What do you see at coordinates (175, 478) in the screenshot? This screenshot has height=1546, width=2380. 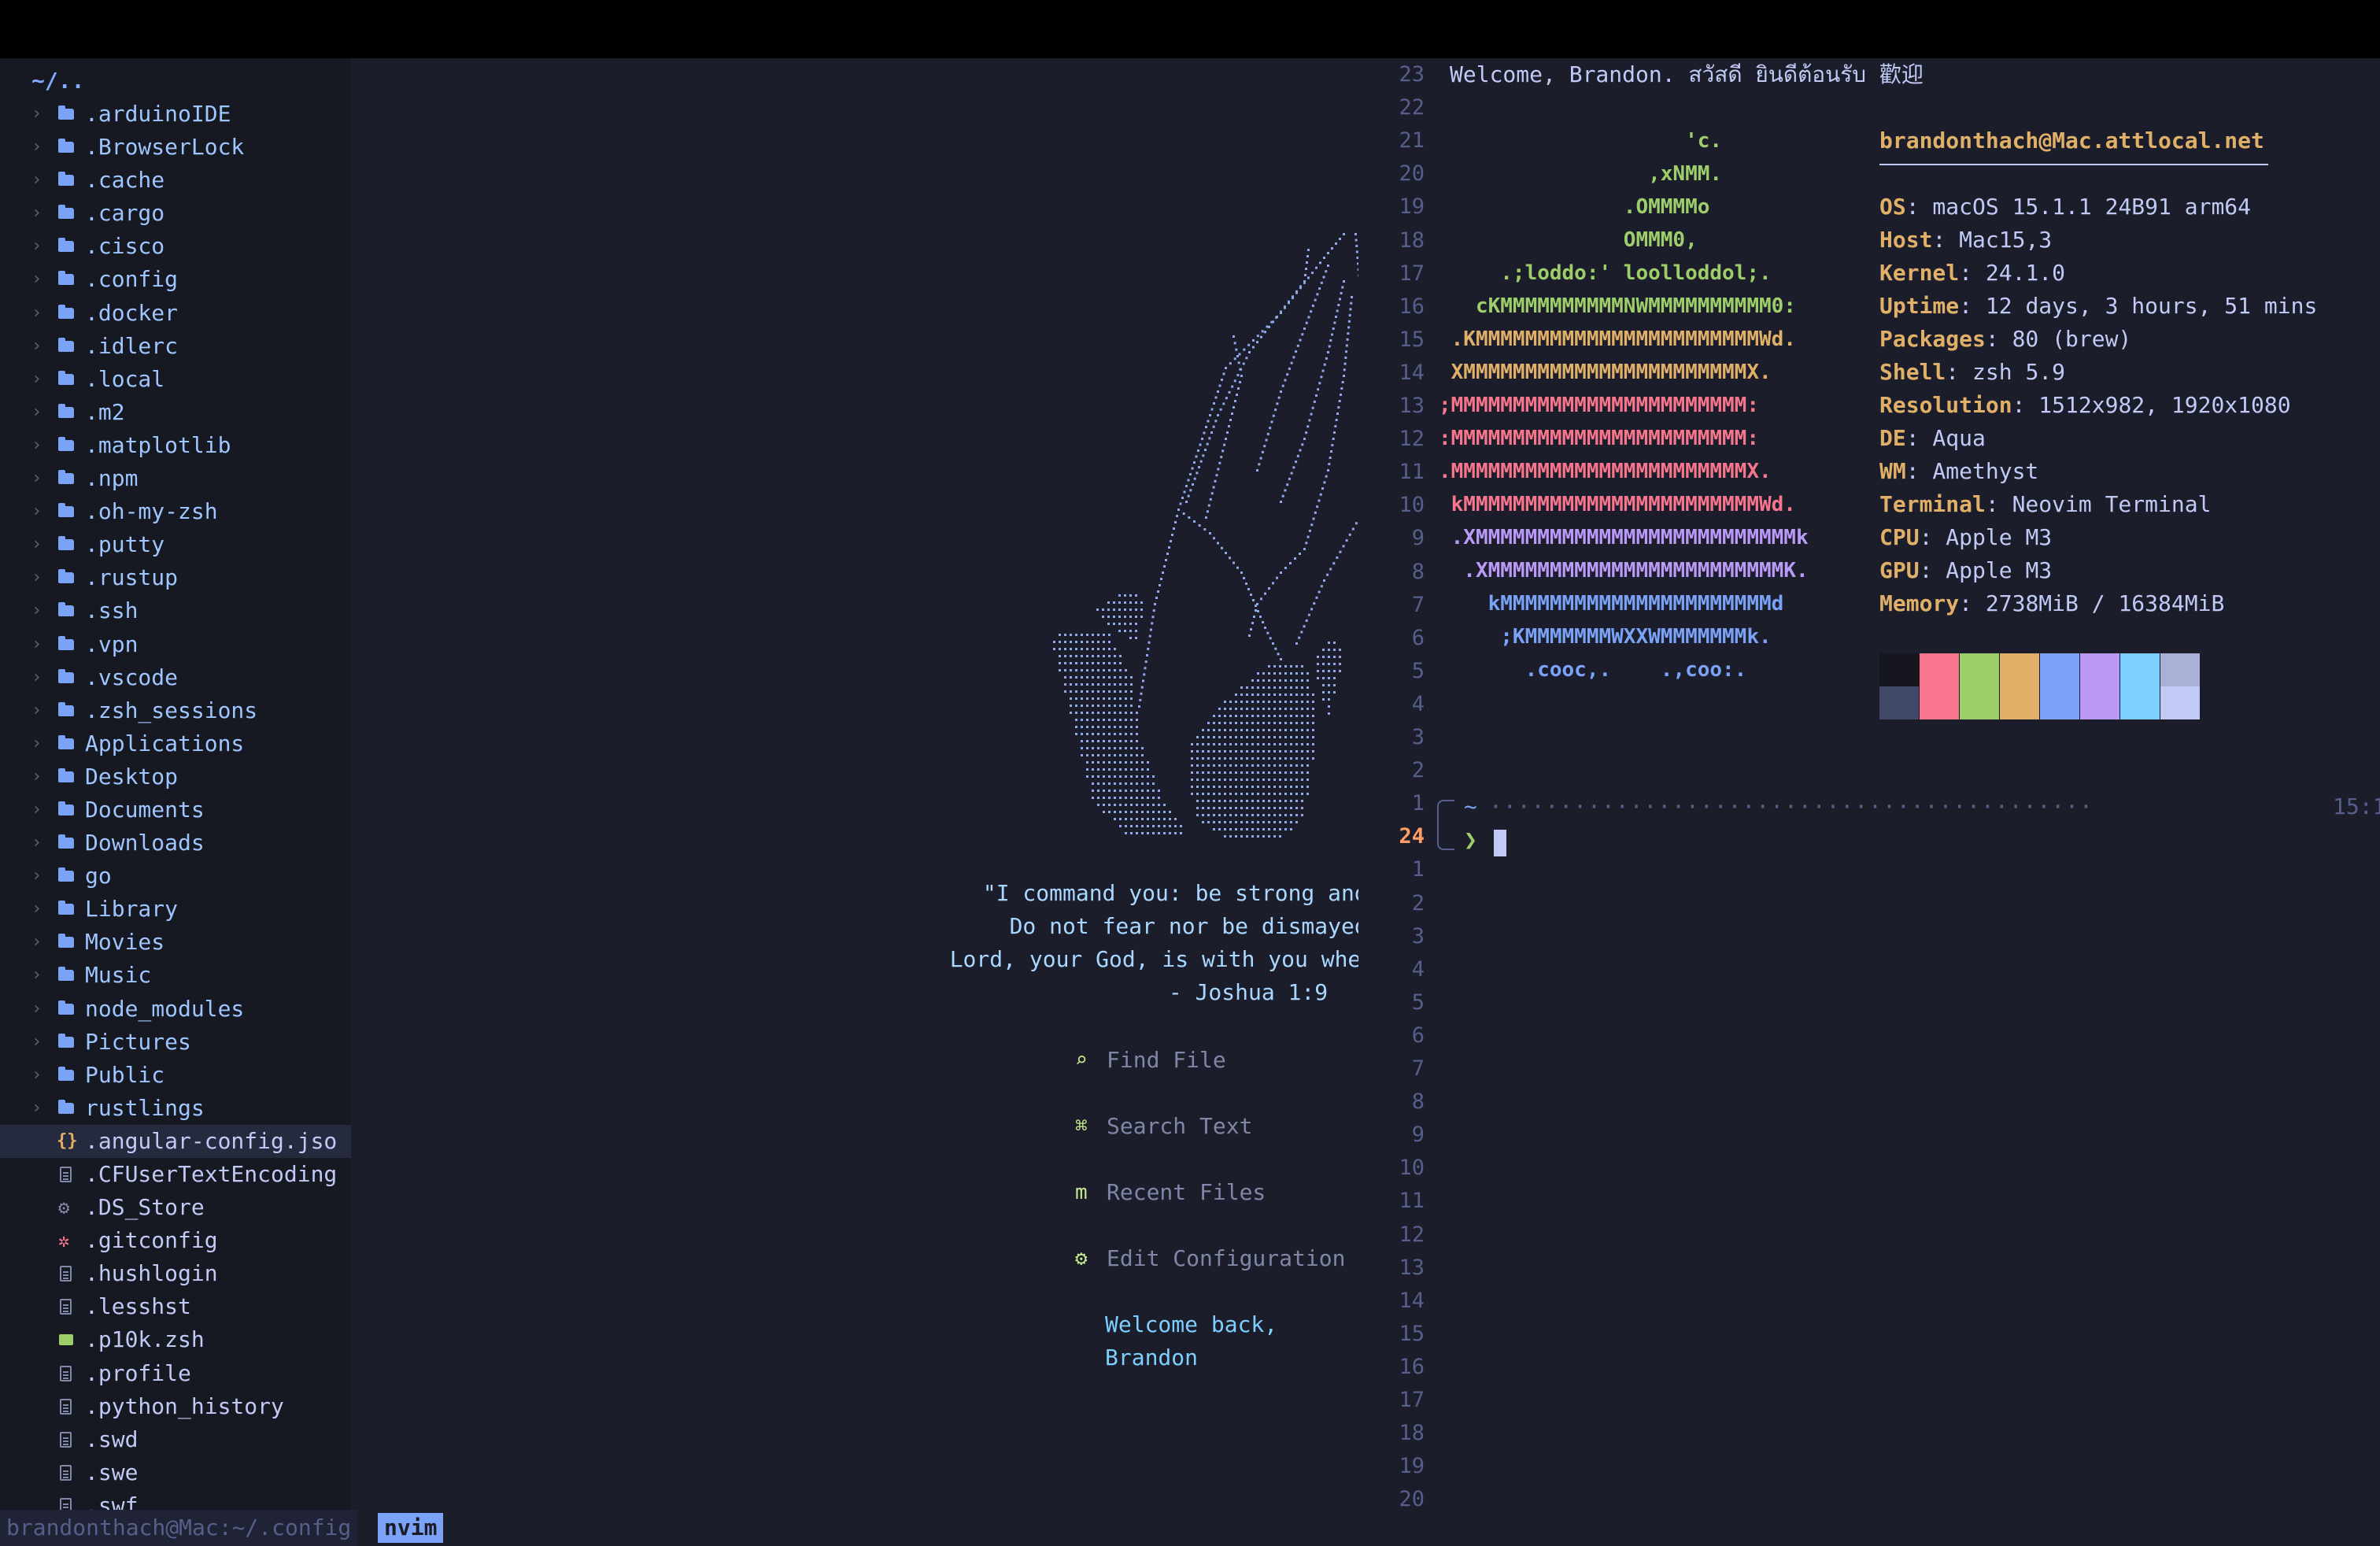 I see `folder-item: › .npm` at bounding box center [175, 478].